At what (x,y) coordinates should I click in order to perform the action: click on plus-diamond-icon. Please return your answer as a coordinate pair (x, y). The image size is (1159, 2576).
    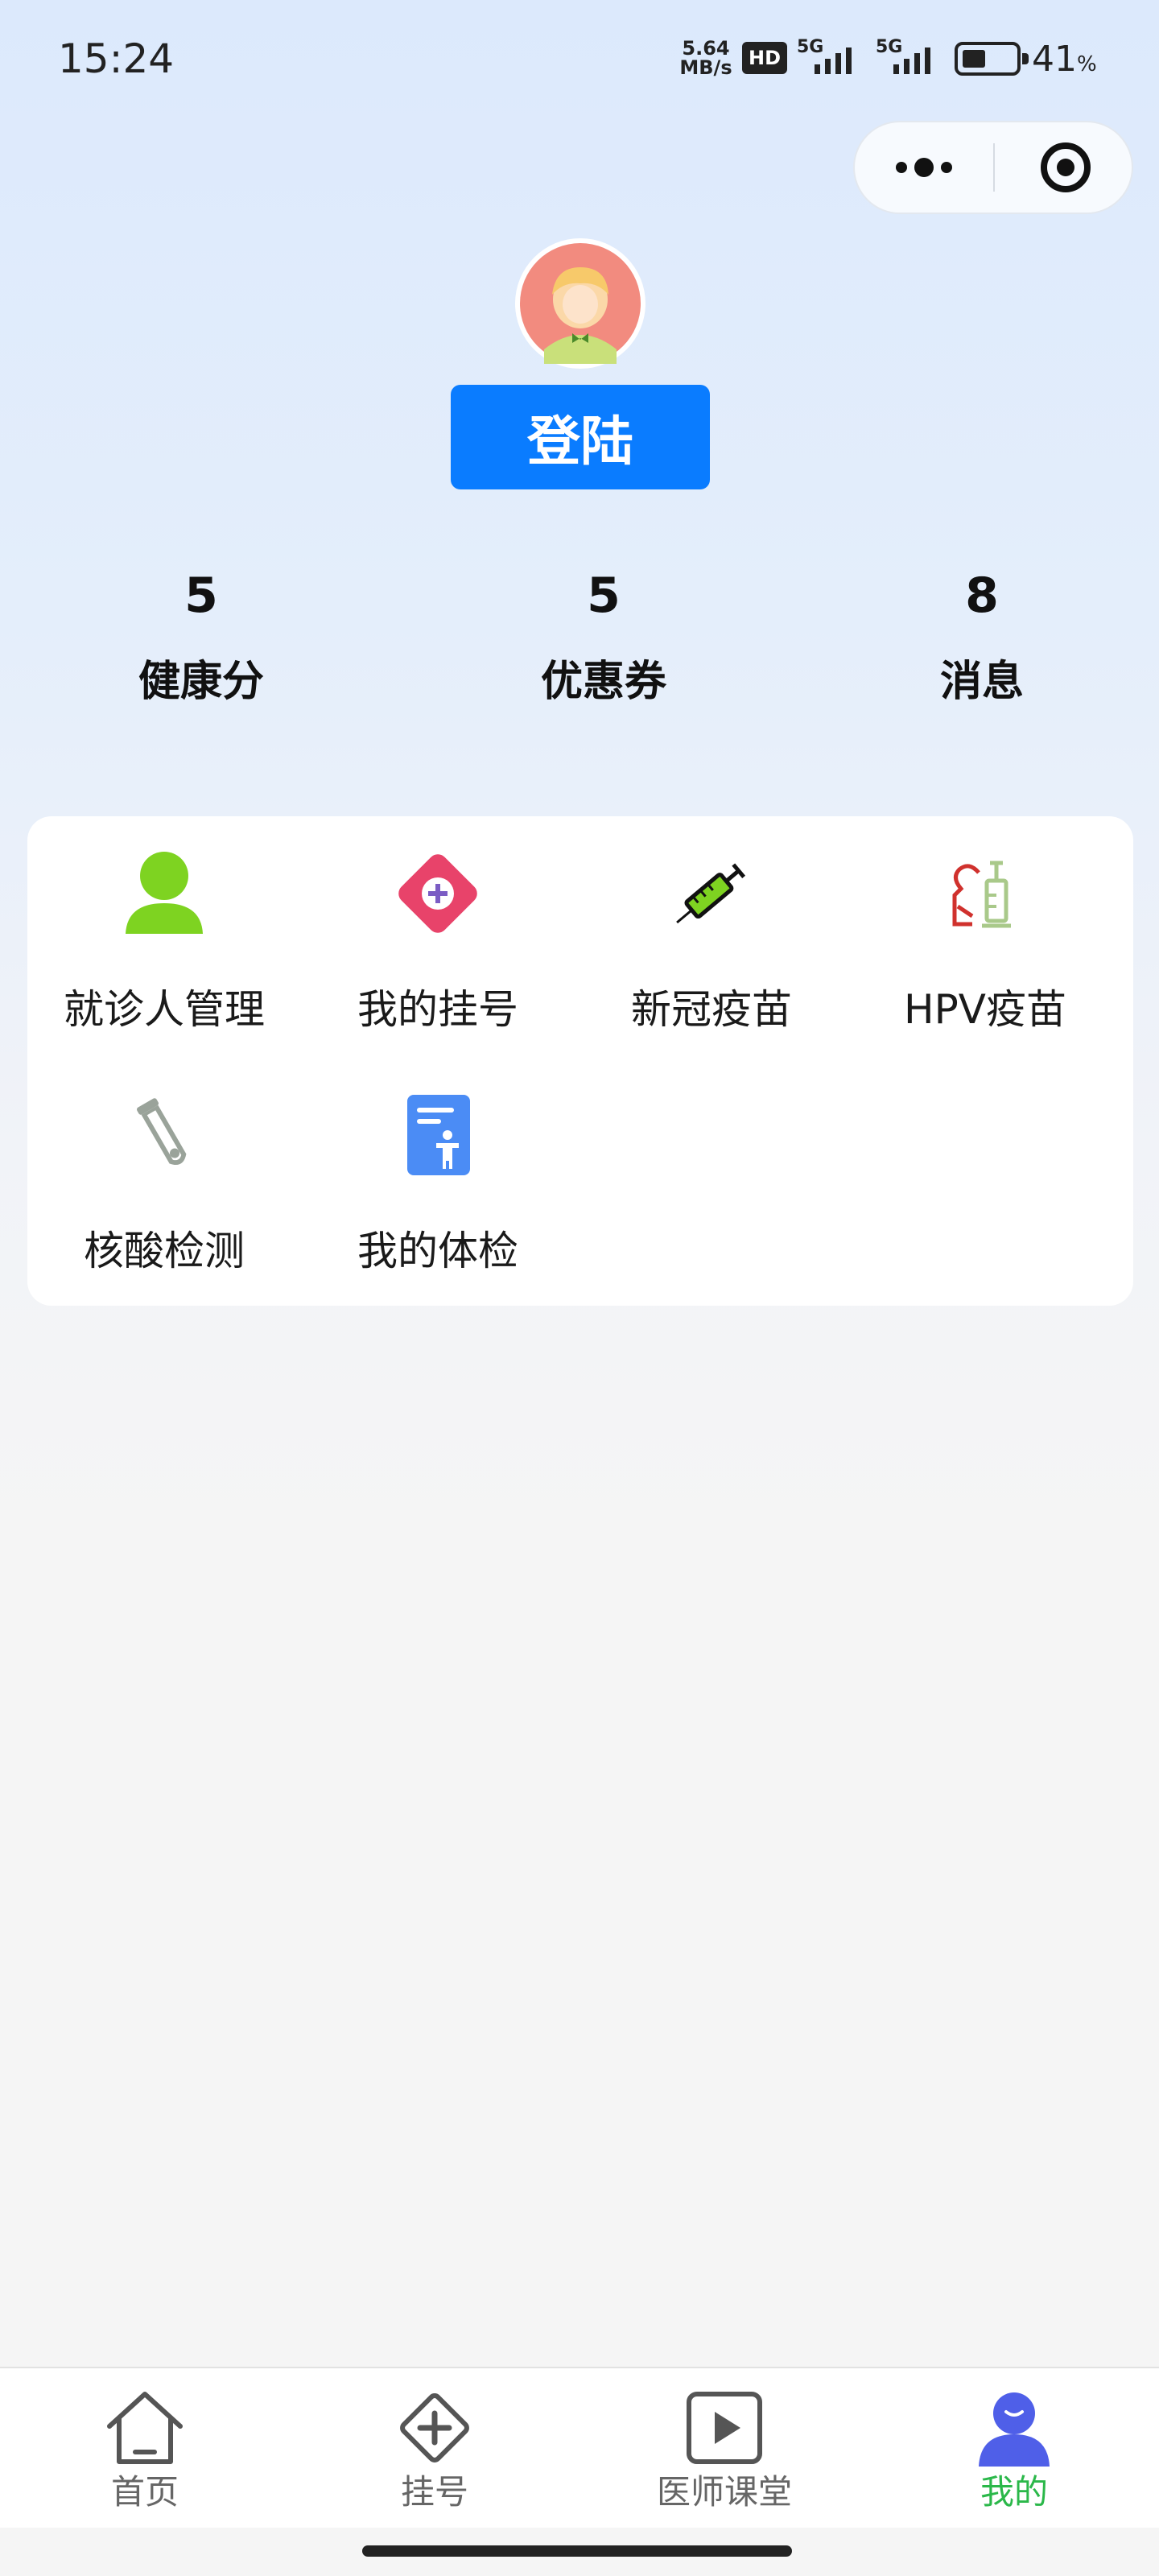
    Looking at the image, I should click on (434, 2427).